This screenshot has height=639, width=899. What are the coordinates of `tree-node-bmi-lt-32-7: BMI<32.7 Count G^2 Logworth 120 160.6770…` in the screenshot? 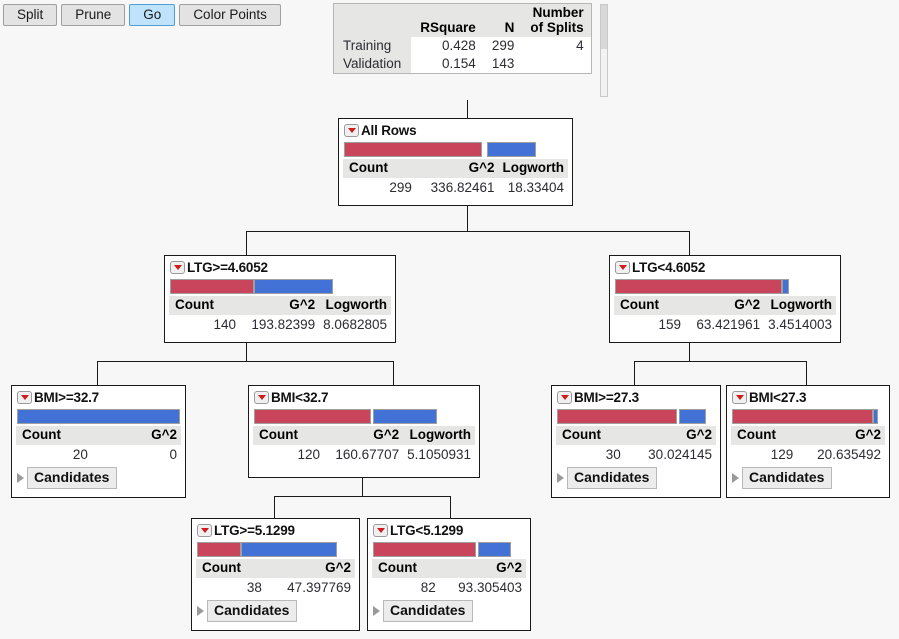 It's located at (364, 431).